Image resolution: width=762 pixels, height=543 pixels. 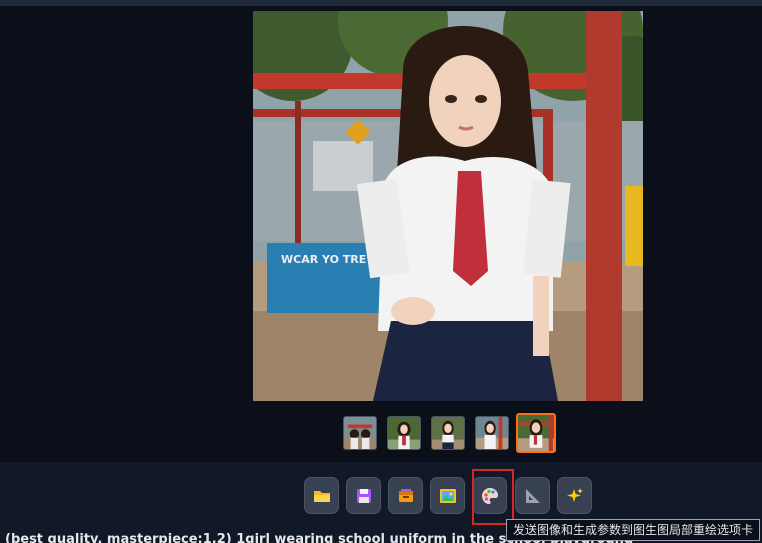 I want to click on top-strip, so click(x=381, y=3).